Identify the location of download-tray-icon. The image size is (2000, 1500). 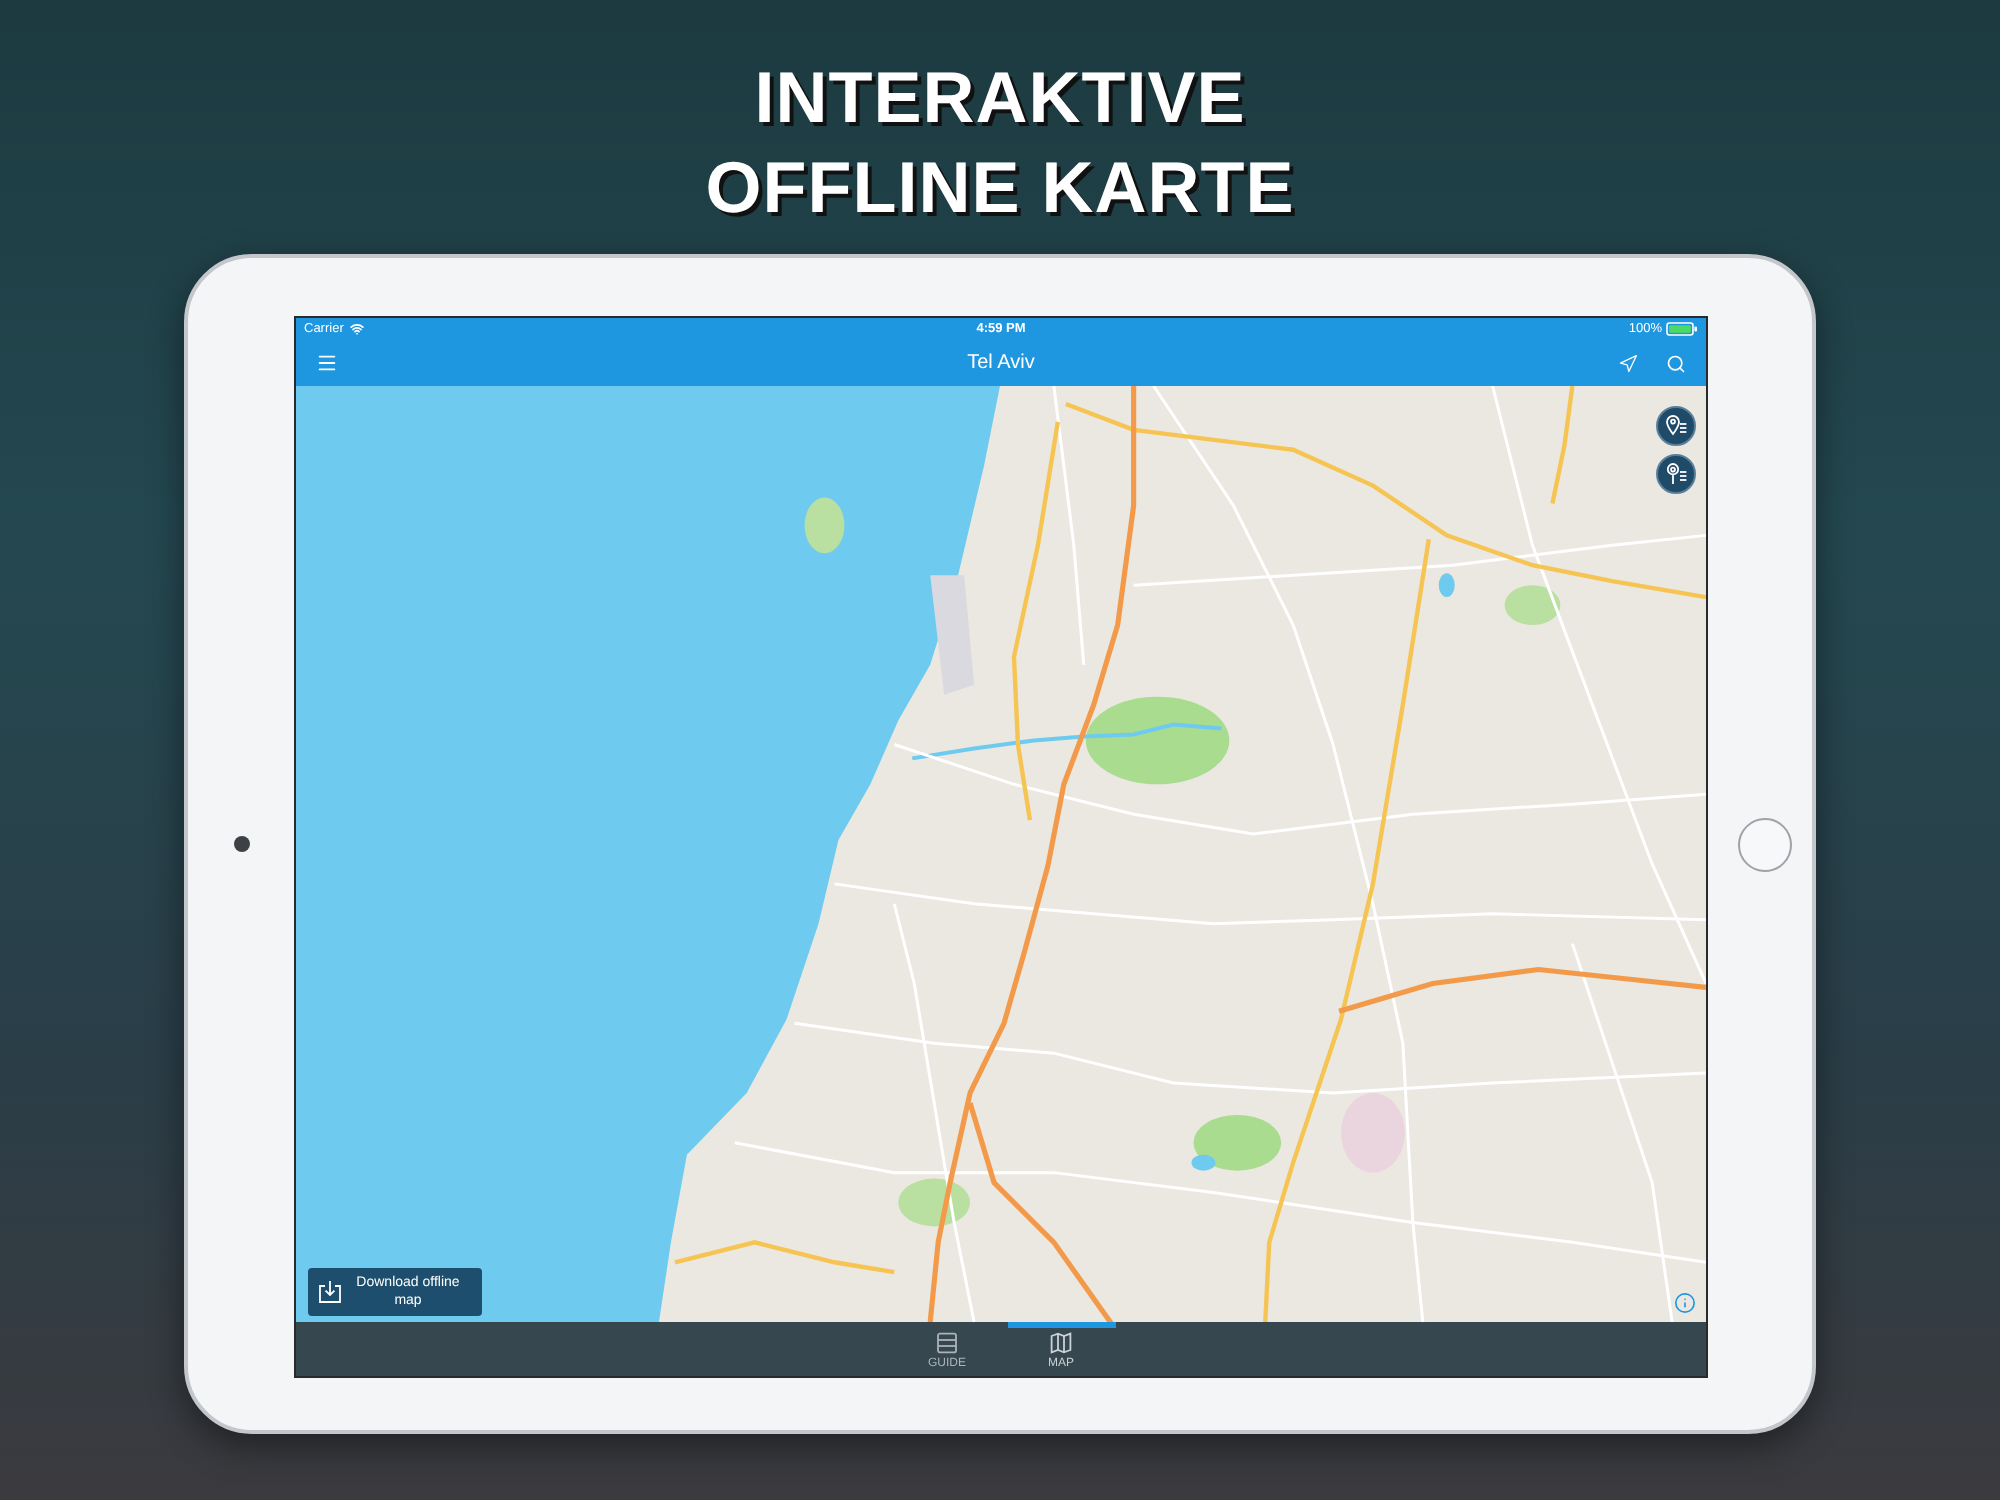
(330, 1292).